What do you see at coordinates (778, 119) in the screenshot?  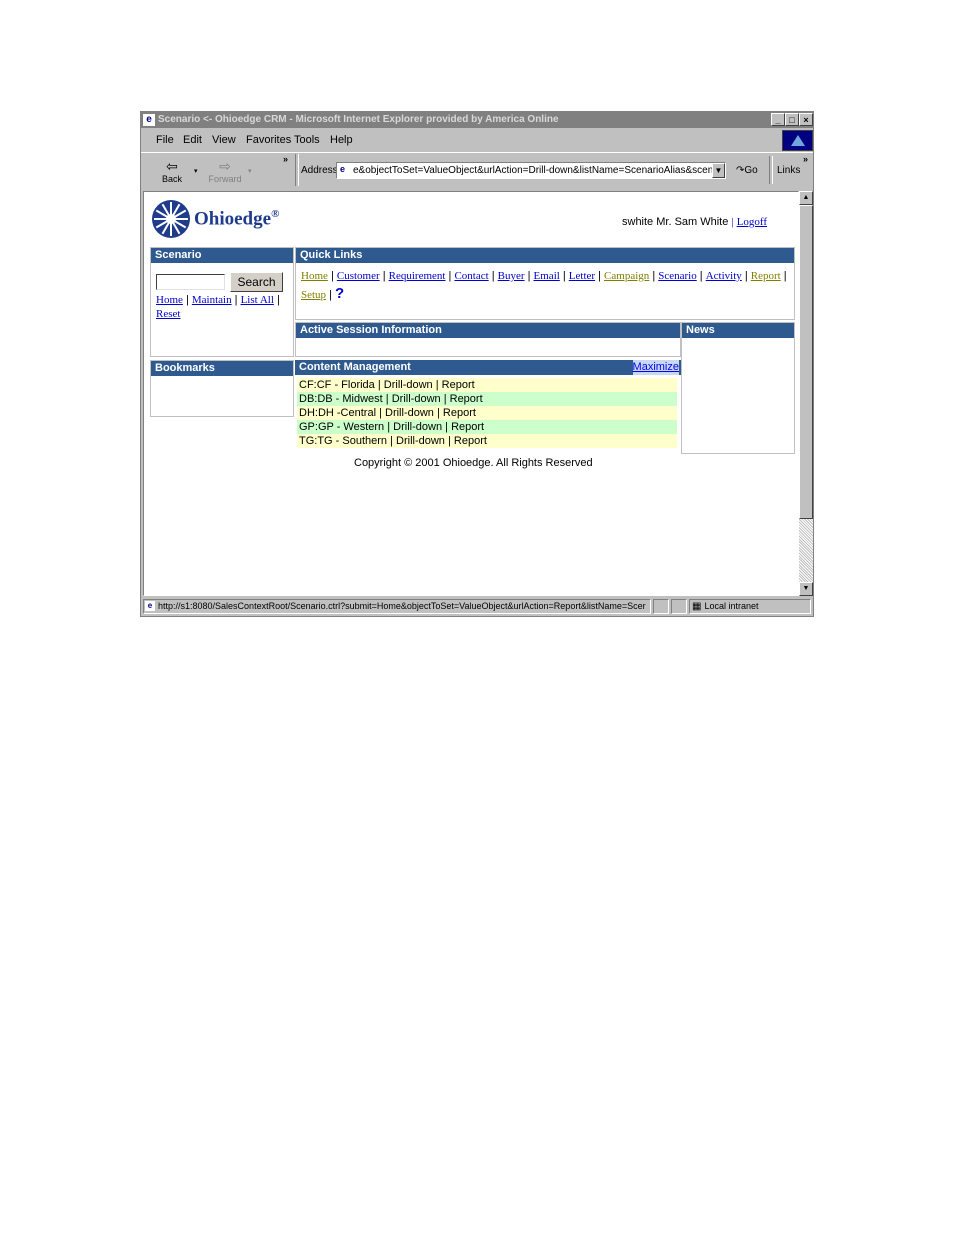 I see `minimize-button: _` at bounding box center [778, 119].